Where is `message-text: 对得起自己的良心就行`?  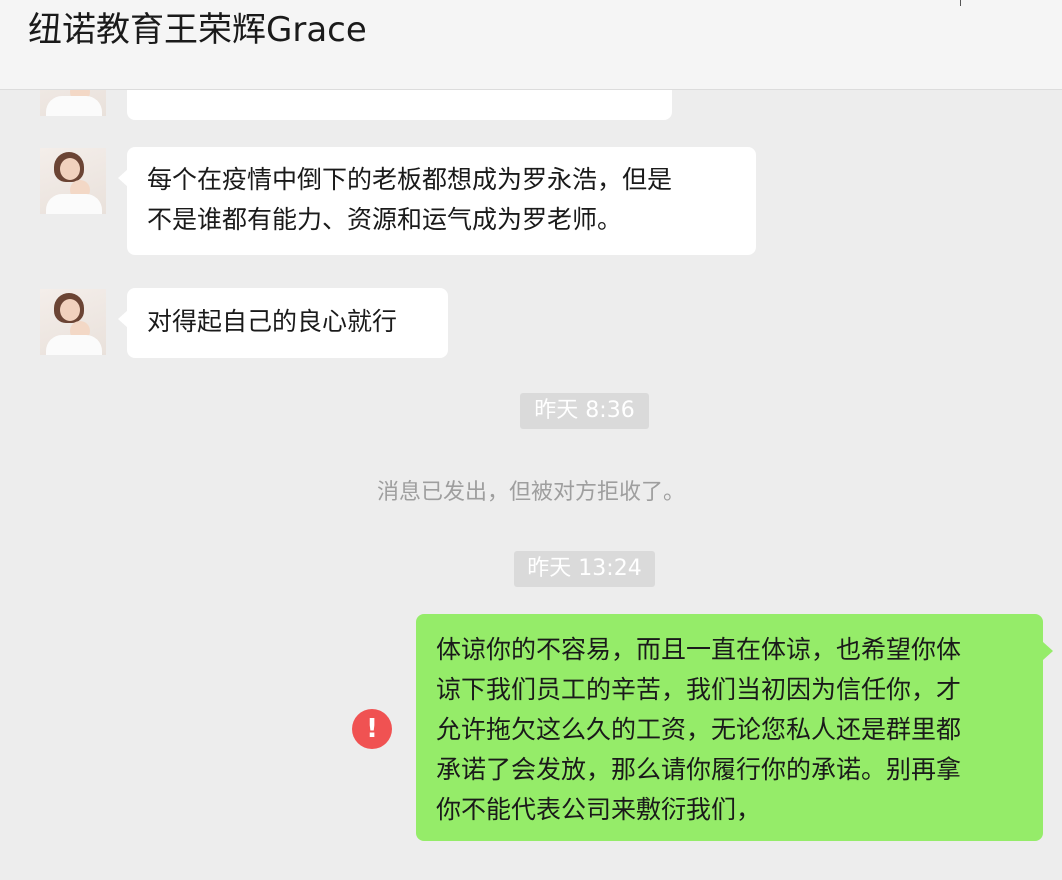 message-text: 对得起自己的良心就行 is located at coordinates (272, 321).